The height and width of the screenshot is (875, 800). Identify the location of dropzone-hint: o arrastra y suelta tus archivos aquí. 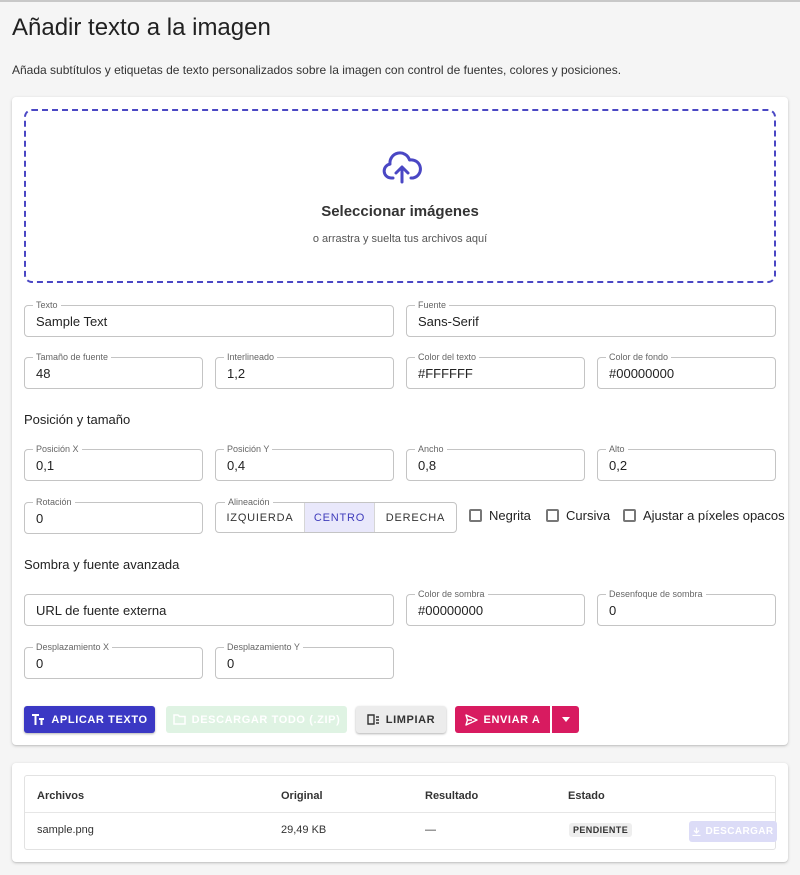
(400, 239).